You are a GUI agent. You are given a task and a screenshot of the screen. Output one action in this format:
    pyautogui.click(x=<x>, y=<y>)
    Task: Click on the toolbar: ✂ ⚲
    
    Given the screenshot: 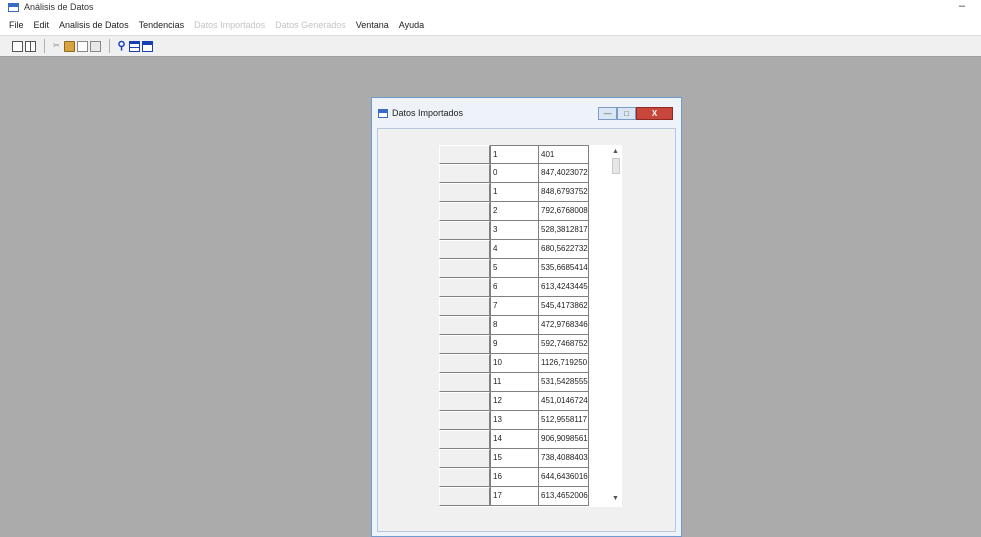 What is the action you would take?
    pyautogui.click(x=490, y=46)
    